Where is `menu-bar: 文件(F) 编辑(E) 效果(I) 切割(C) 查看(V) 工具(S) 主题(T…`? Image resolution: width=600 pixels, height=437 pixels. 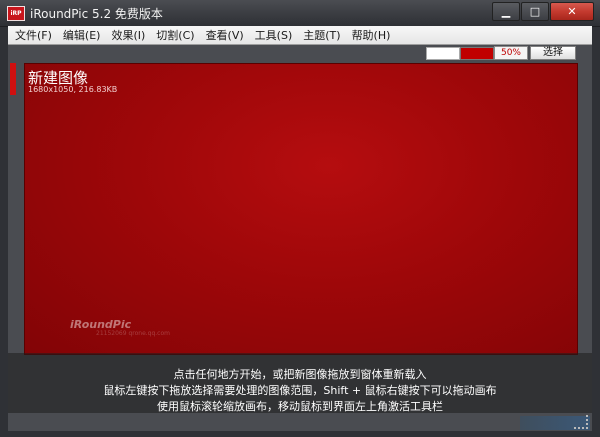
menu-bar: 文件(F) 编辑(E) 效果(I) 切割(C) 查看(V) 工具(S) 主题(T… is located at coordinates (300, 35).